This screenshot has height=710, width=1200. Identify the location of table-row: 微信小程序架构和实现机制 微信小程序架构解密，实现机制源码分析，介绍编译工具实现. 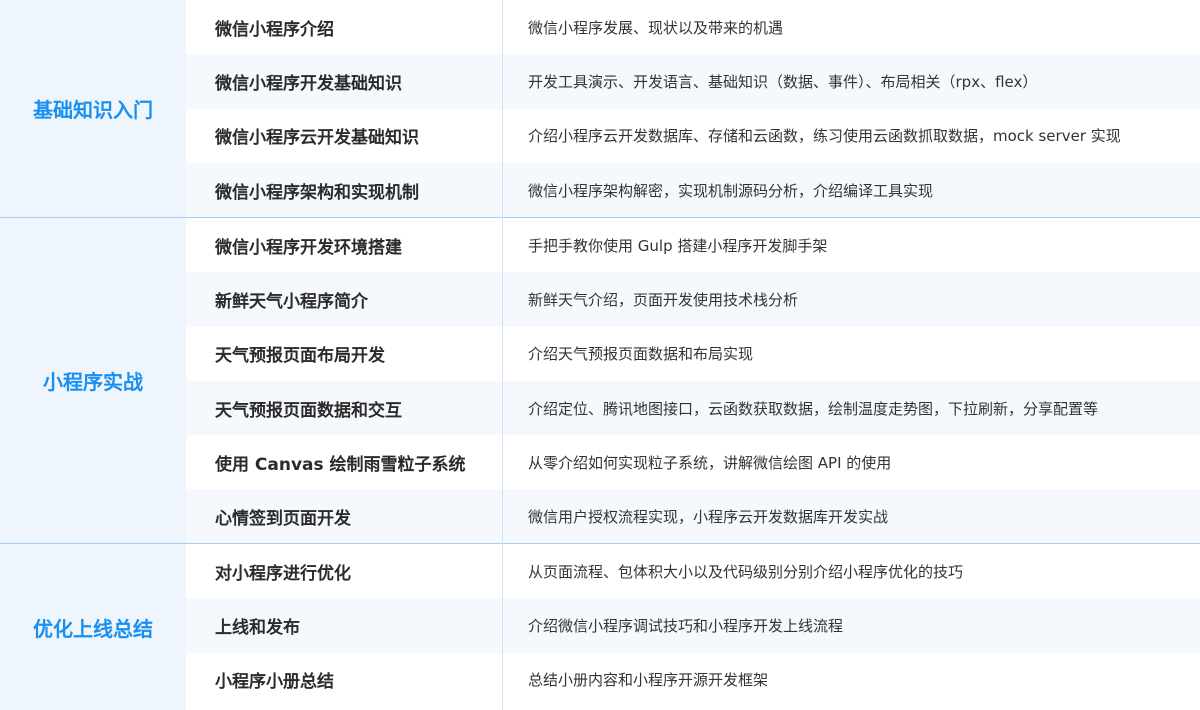
(693, 190).